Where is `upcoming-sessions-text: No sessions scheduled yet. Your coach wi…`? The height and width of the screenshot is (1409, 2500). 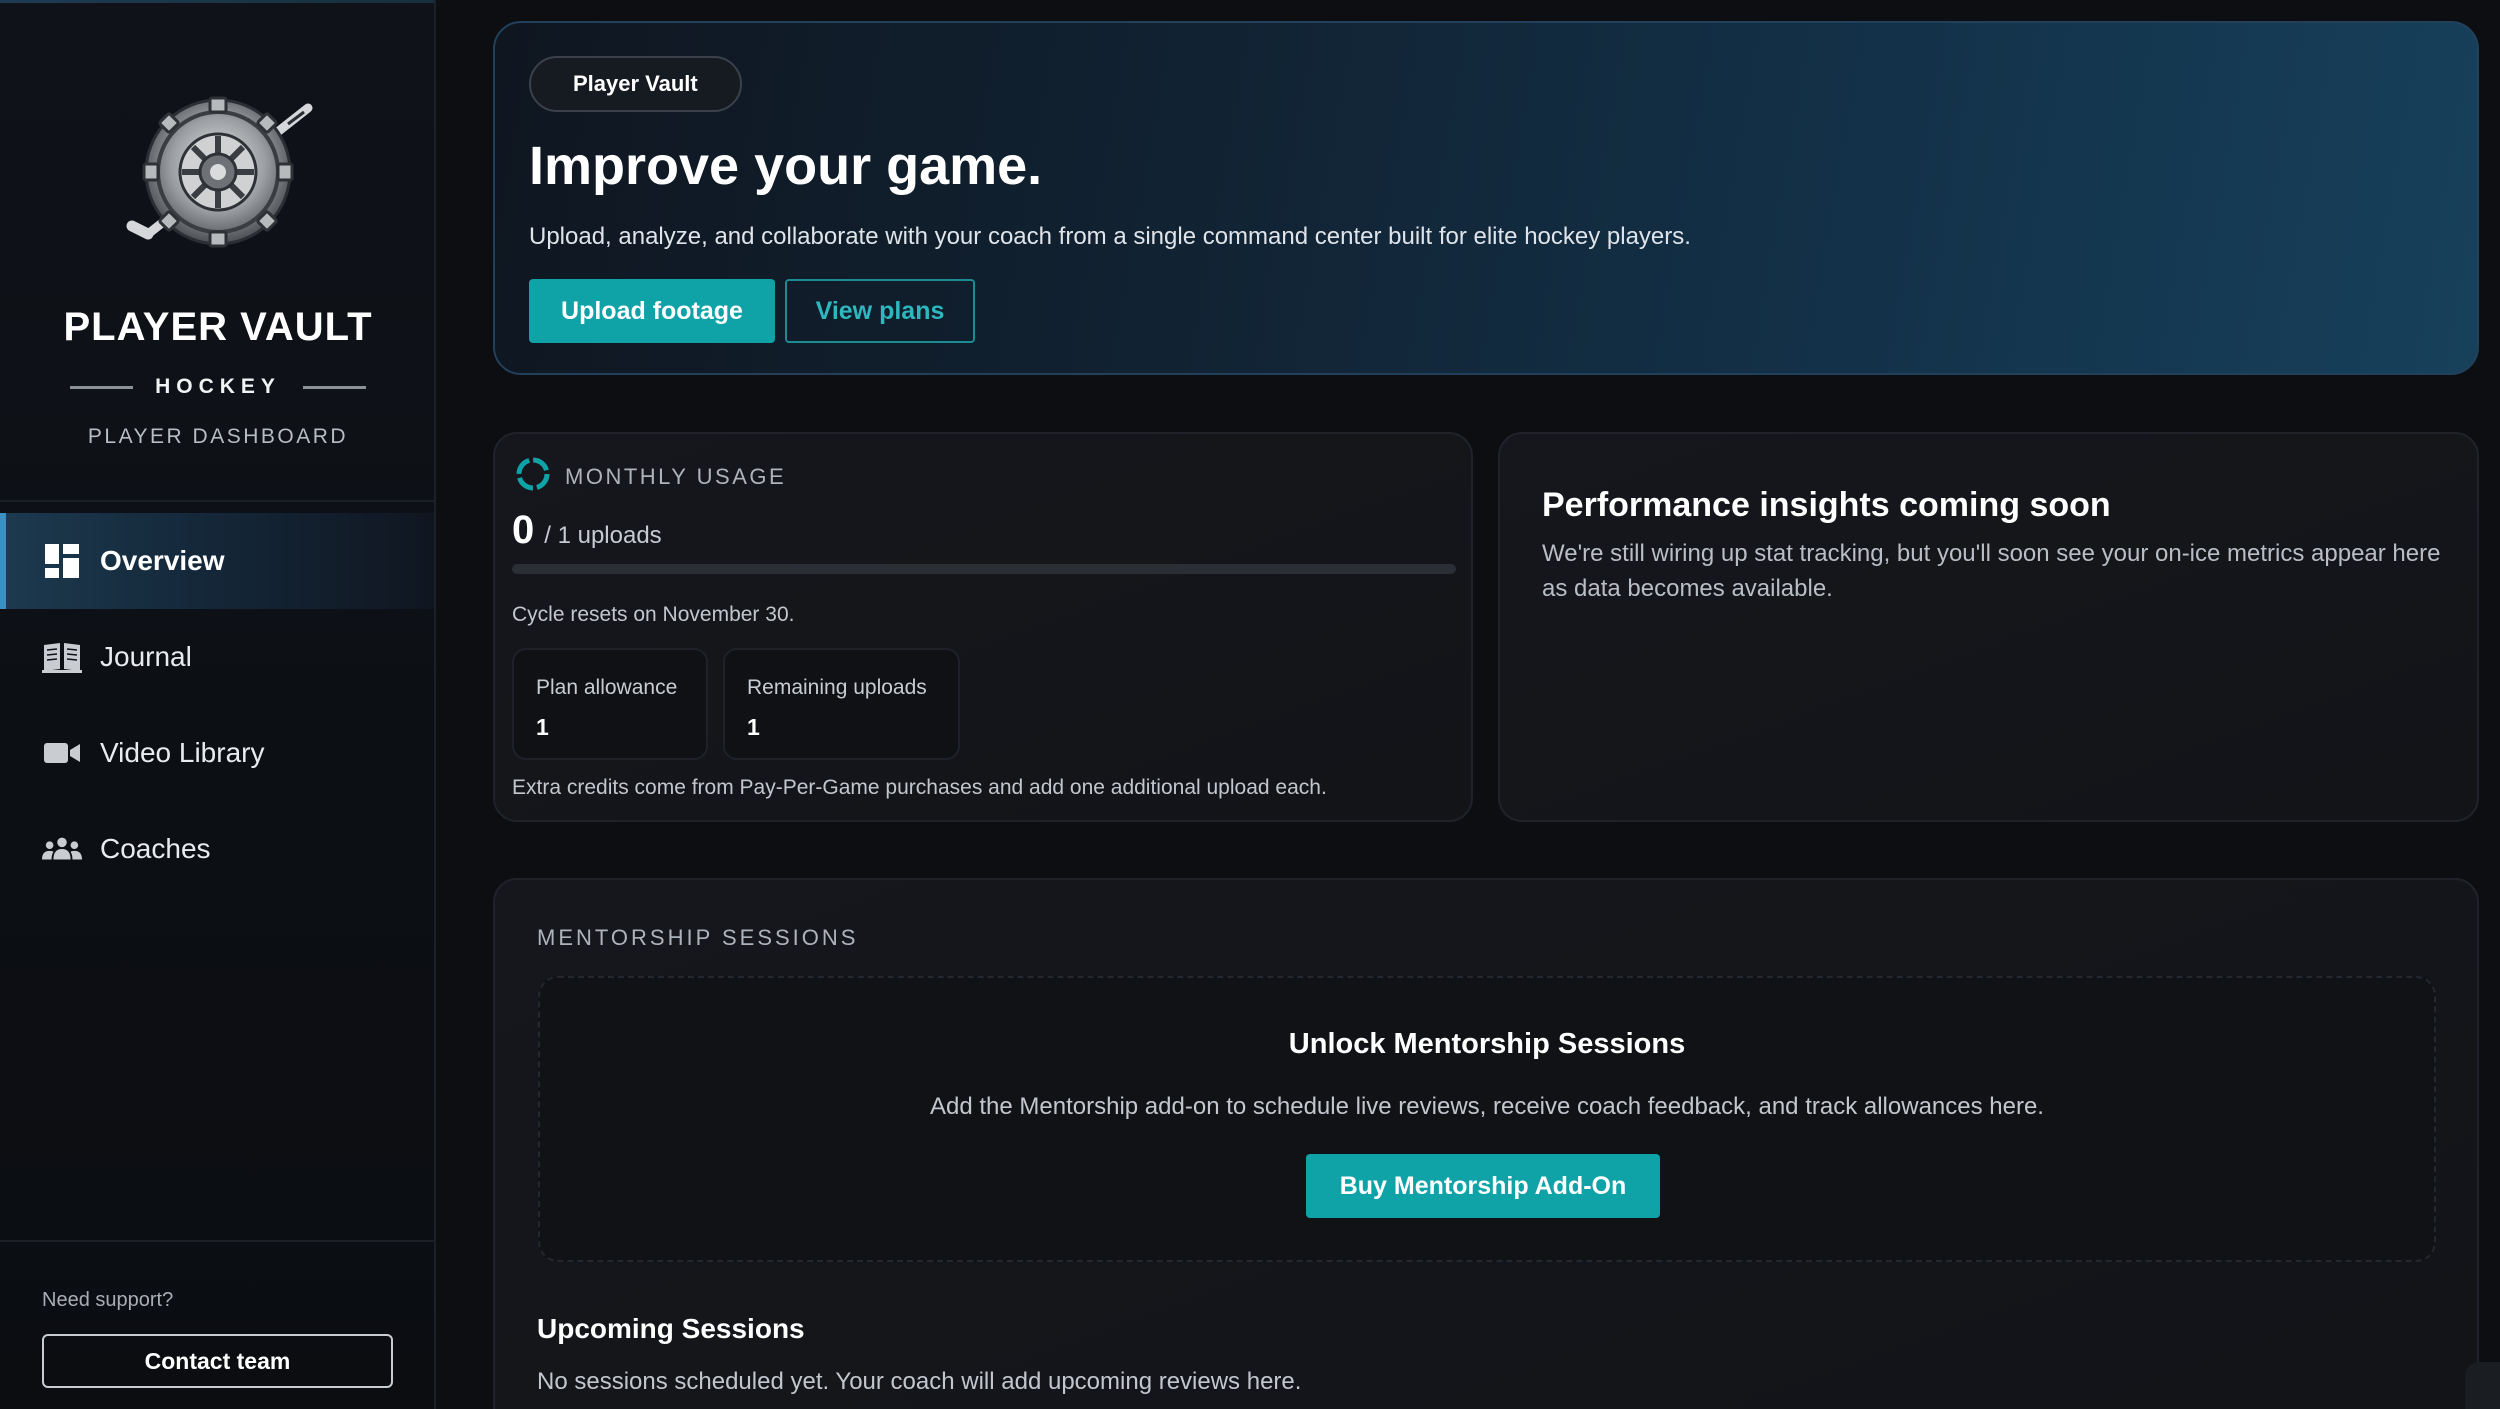 upcoming-sessions-text: No sessions scheduled yet. Your coach wi… is located at coordinates (919, 1381).